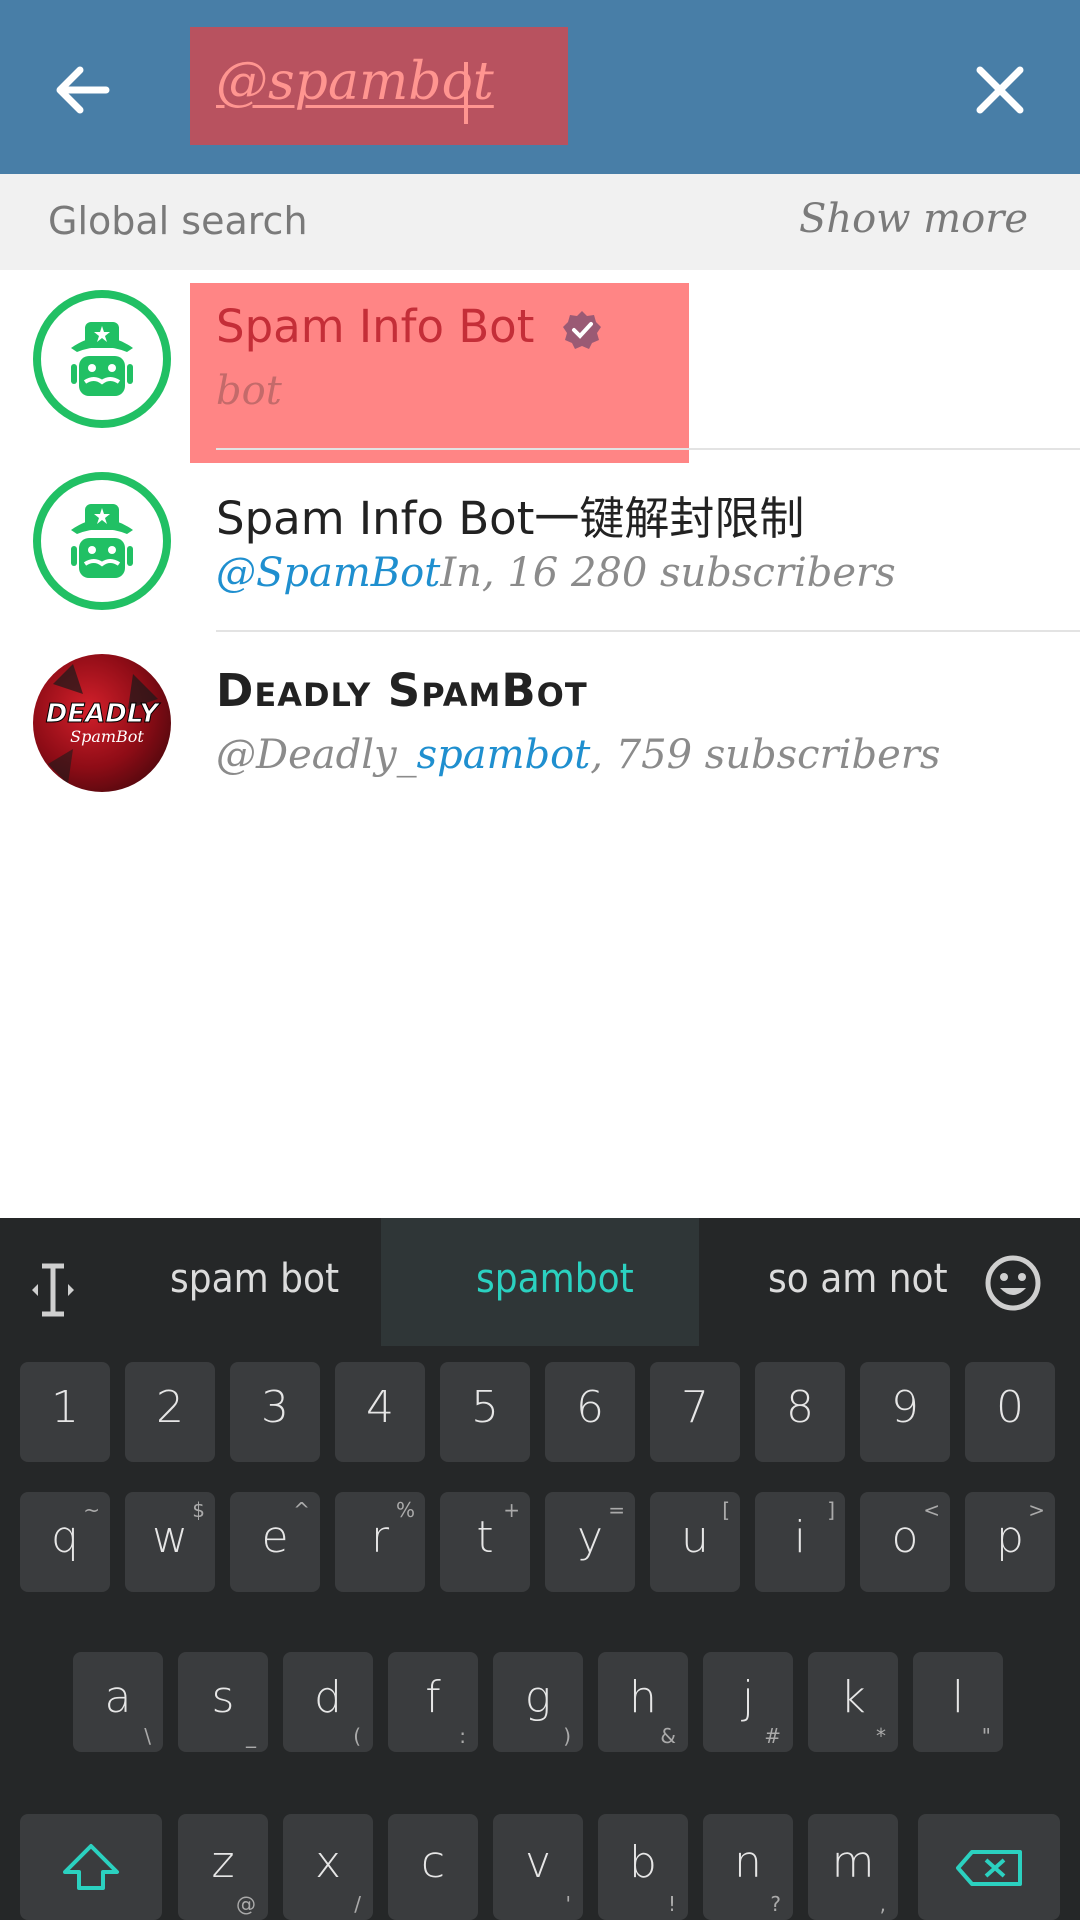 This screenshot has height=1920, width=1080. I want to click on key-label: v, so click(538, 1862).